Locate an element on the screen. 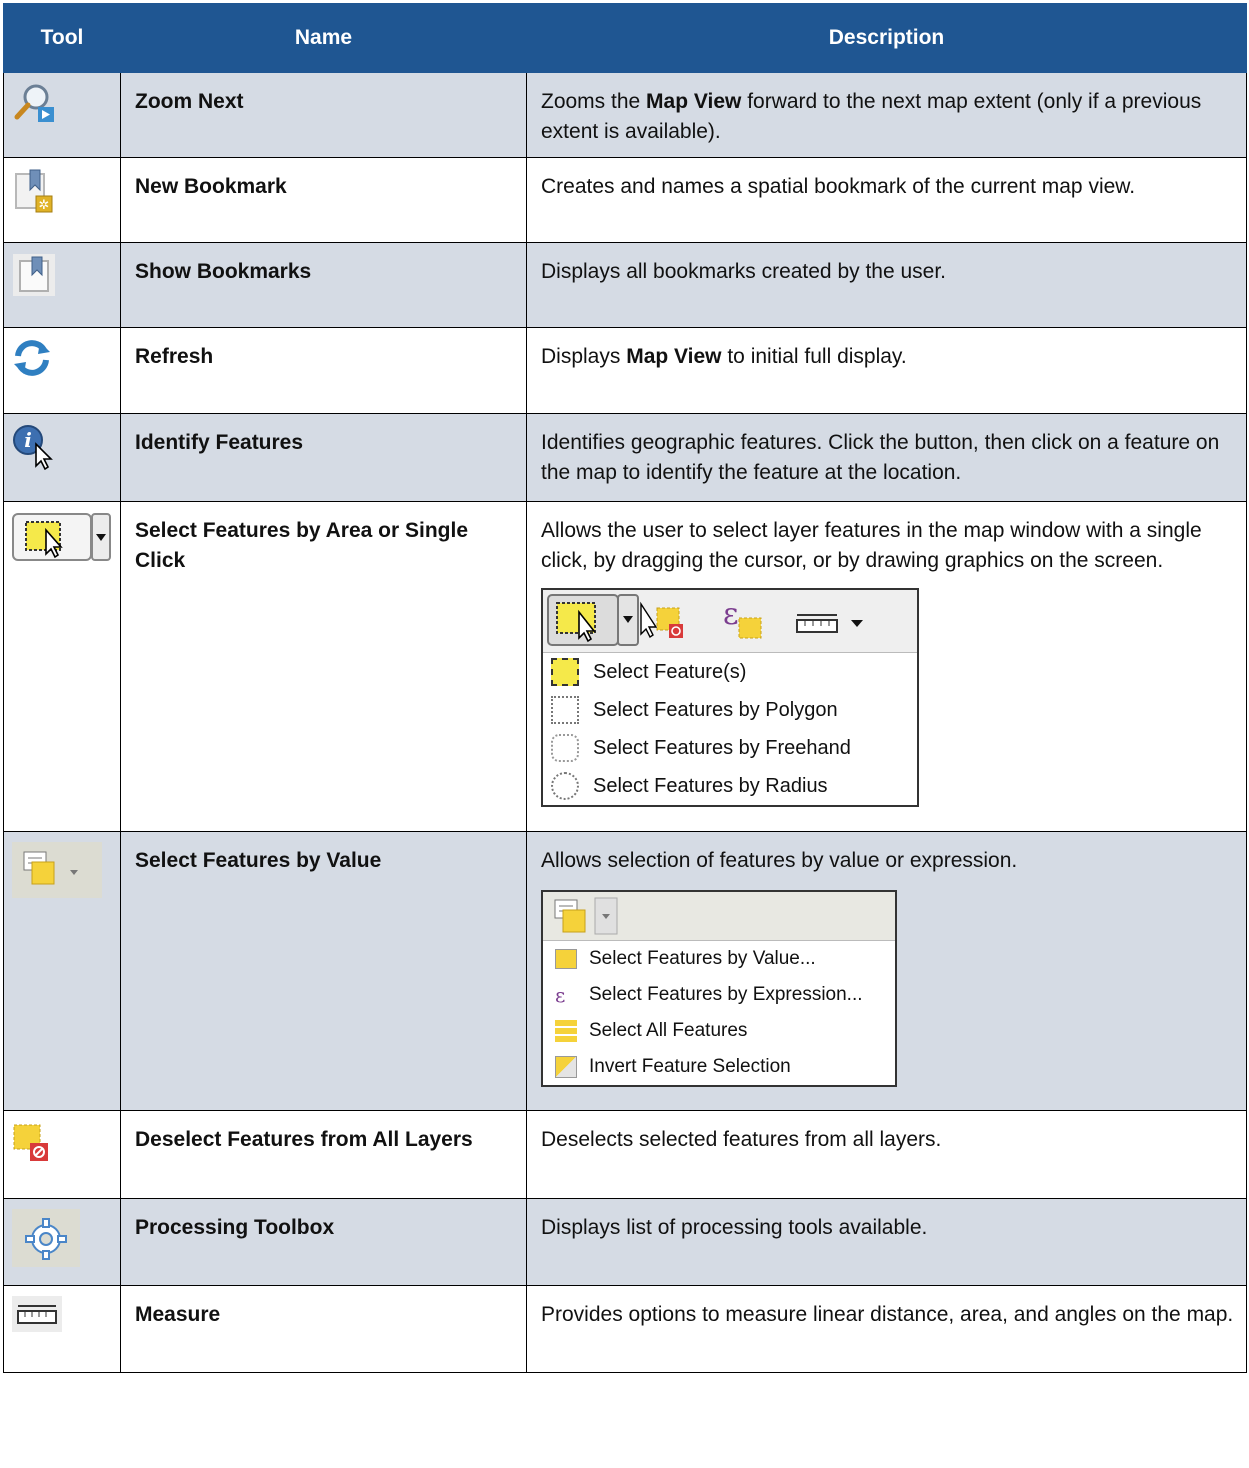 This screenshot has height=1468, width=1249. row-name: Deselect Features from All Layers is located at coordinates (323, 1154).